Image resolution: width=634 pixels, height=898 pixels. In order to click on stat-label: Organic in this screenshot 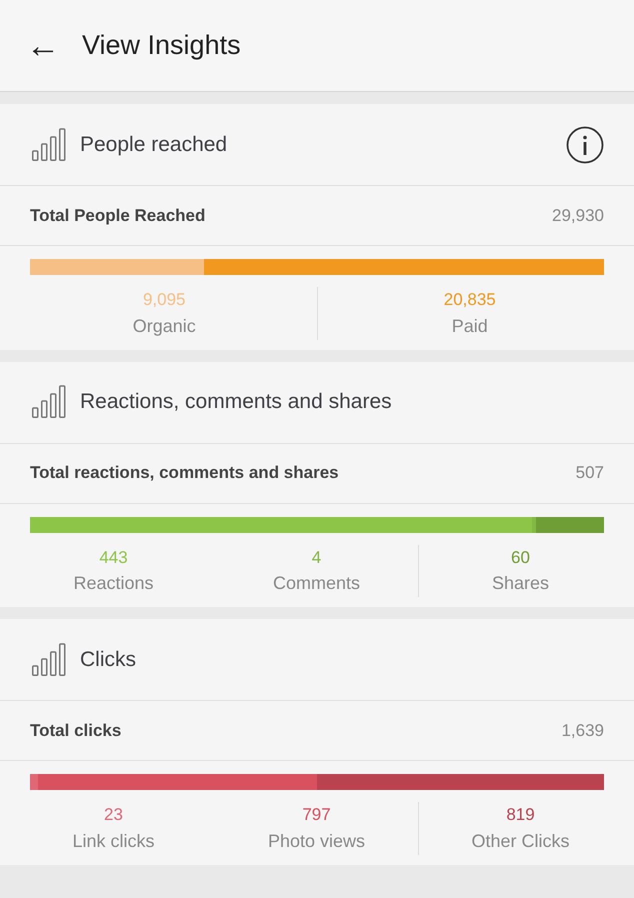, I will do `click(164, 326)`.